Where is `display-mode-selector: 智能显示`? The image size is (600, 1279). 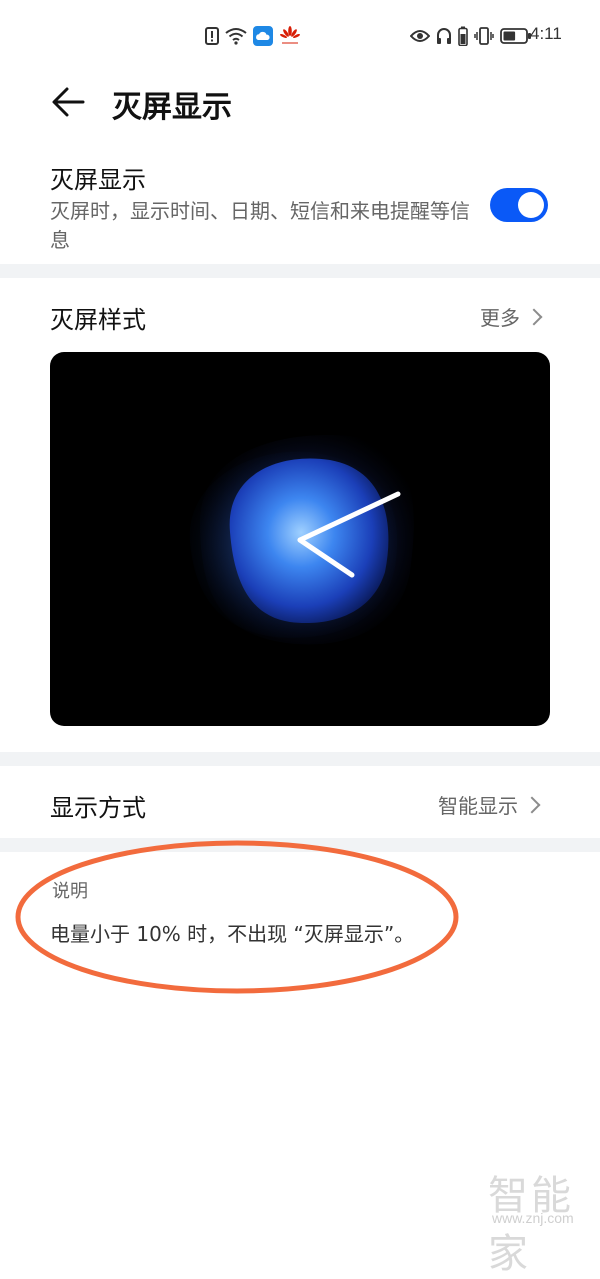
display-mode-selector: 智能显示 is located at coordinates (489, 804).